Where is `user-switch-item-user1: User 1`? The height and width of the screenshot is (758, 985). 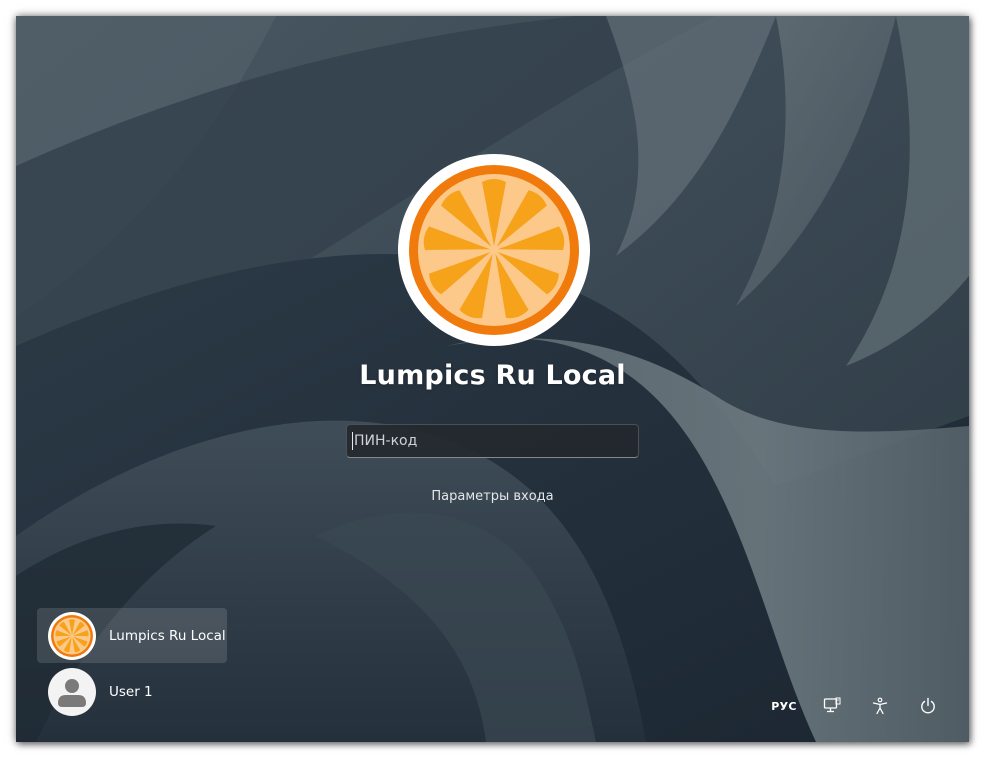
user-switch-item-user1: User 1 is located at coordinates (132, 691).